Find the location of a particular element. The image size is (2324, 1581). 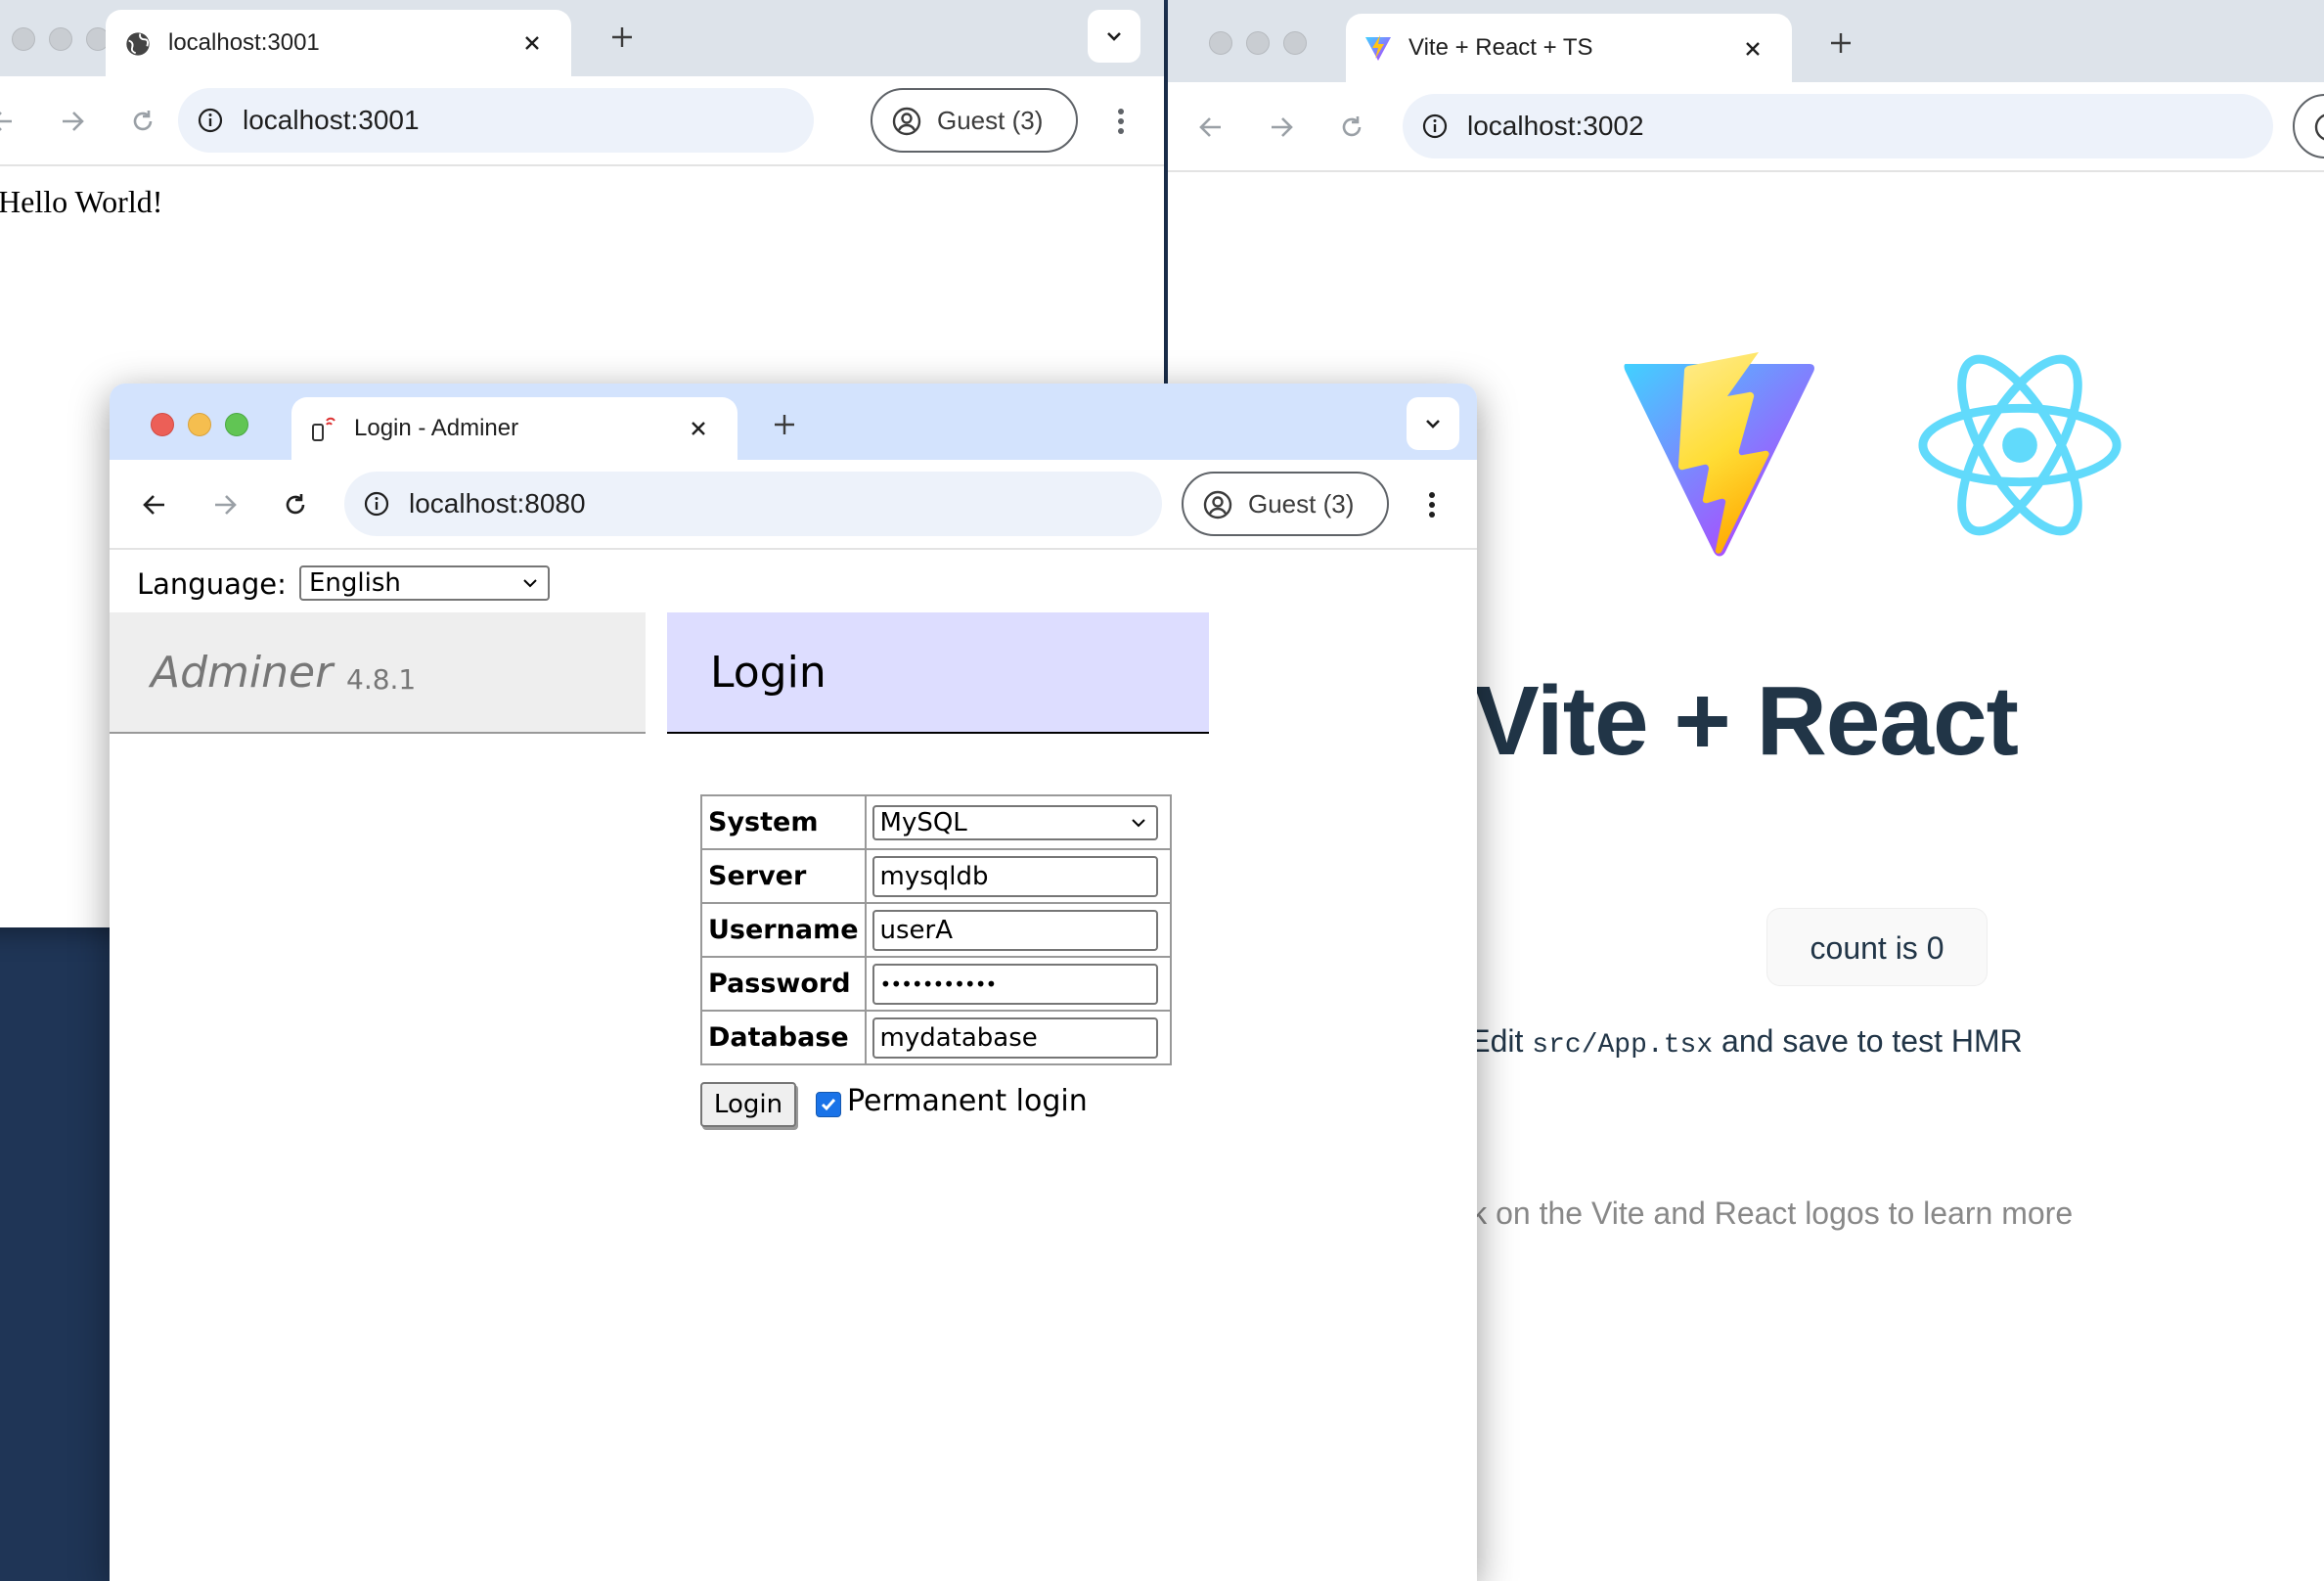

form-row-system: System MySQL is located at coordinates (936, 822).